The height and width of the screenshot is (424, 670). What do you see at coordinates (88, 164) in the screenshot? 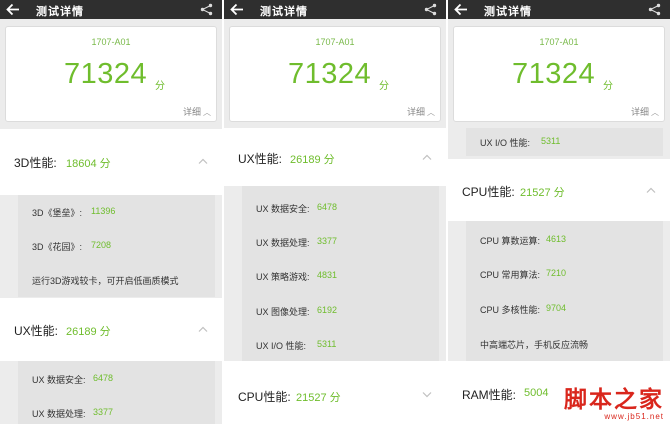
I see `category-score: 18604 分` at bounding box center [88, 164].